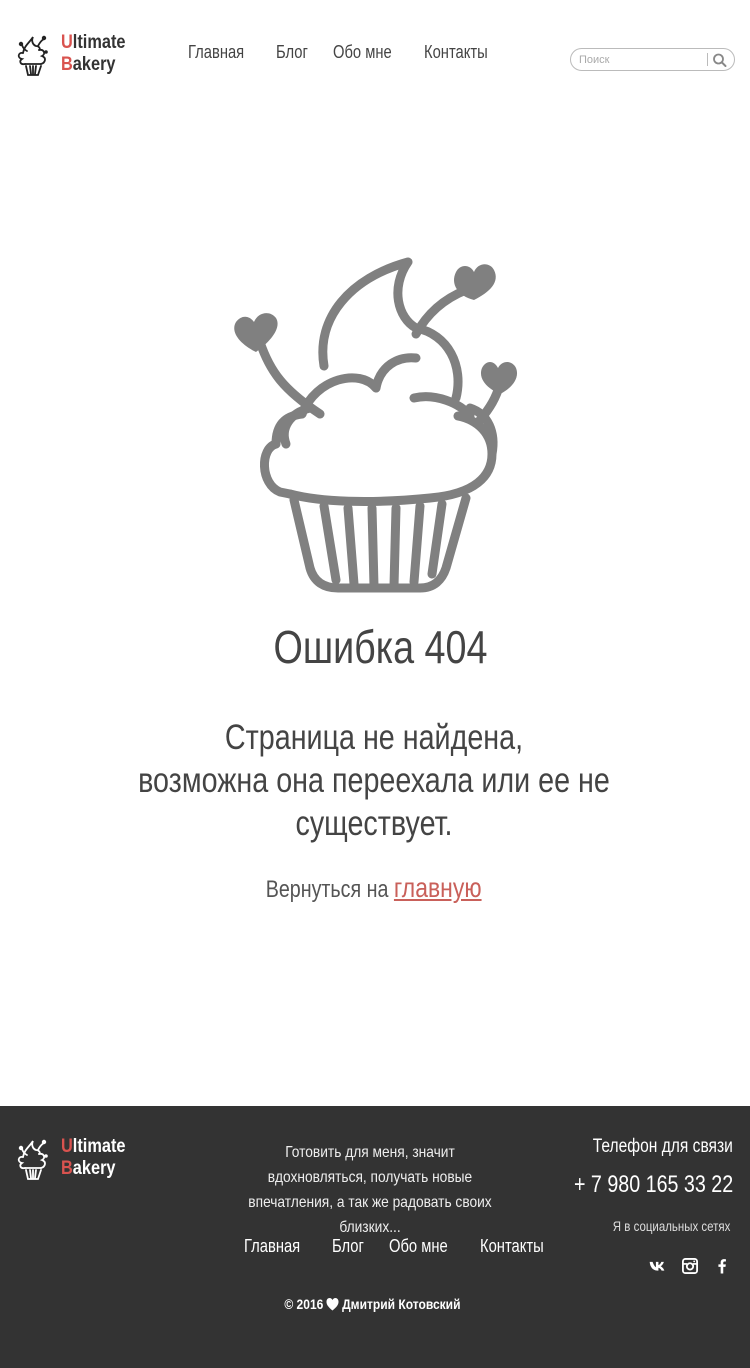 The height and width of the screenshot is (1368, 750). Describe the element at coordinates (418, 1246) in the screenshot. I see `footer-nav-item-about: Обо мне` at that location.